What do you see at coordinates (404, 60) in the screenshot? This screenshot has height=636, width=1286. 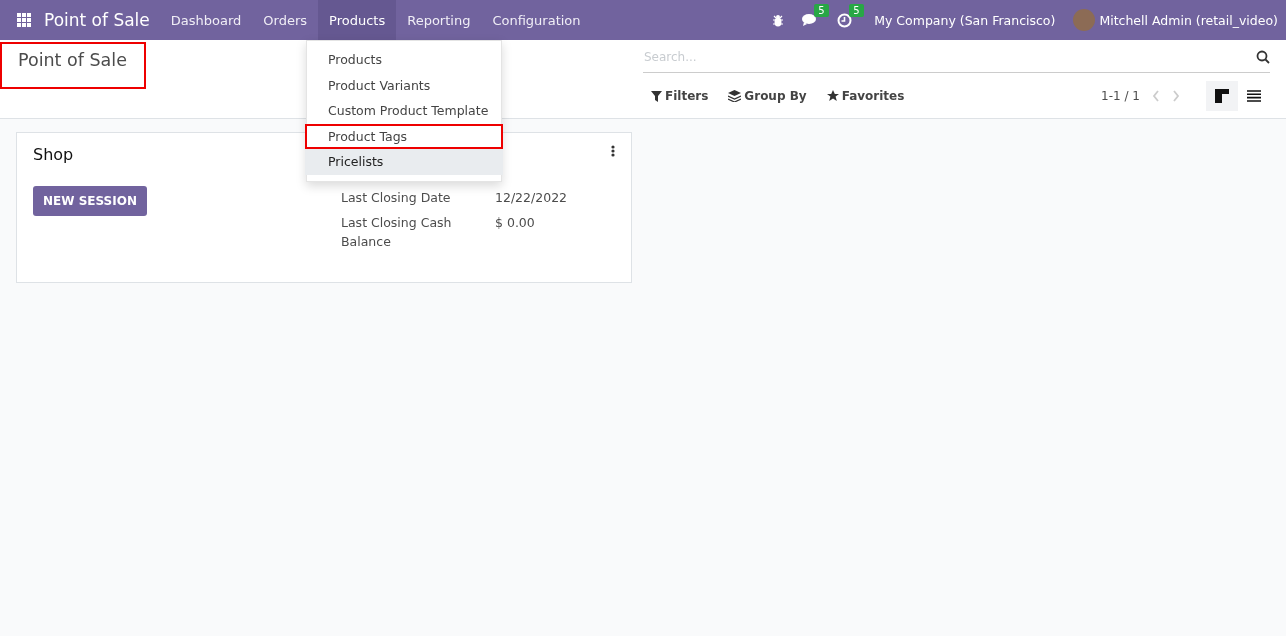 I see `dropdown-item: Products` at bounding box center [404, 60].